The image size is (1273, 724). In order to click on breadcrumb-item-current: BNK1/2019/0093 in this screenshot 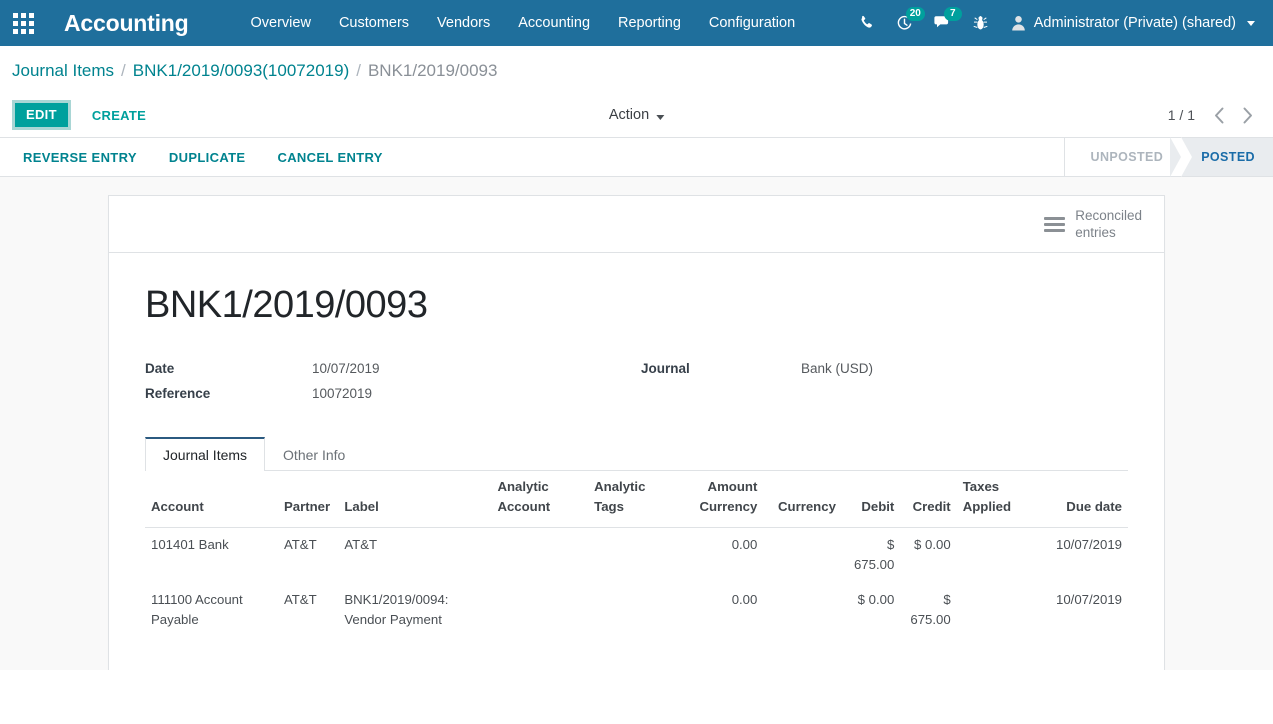, I will do `click(432, 70)`.